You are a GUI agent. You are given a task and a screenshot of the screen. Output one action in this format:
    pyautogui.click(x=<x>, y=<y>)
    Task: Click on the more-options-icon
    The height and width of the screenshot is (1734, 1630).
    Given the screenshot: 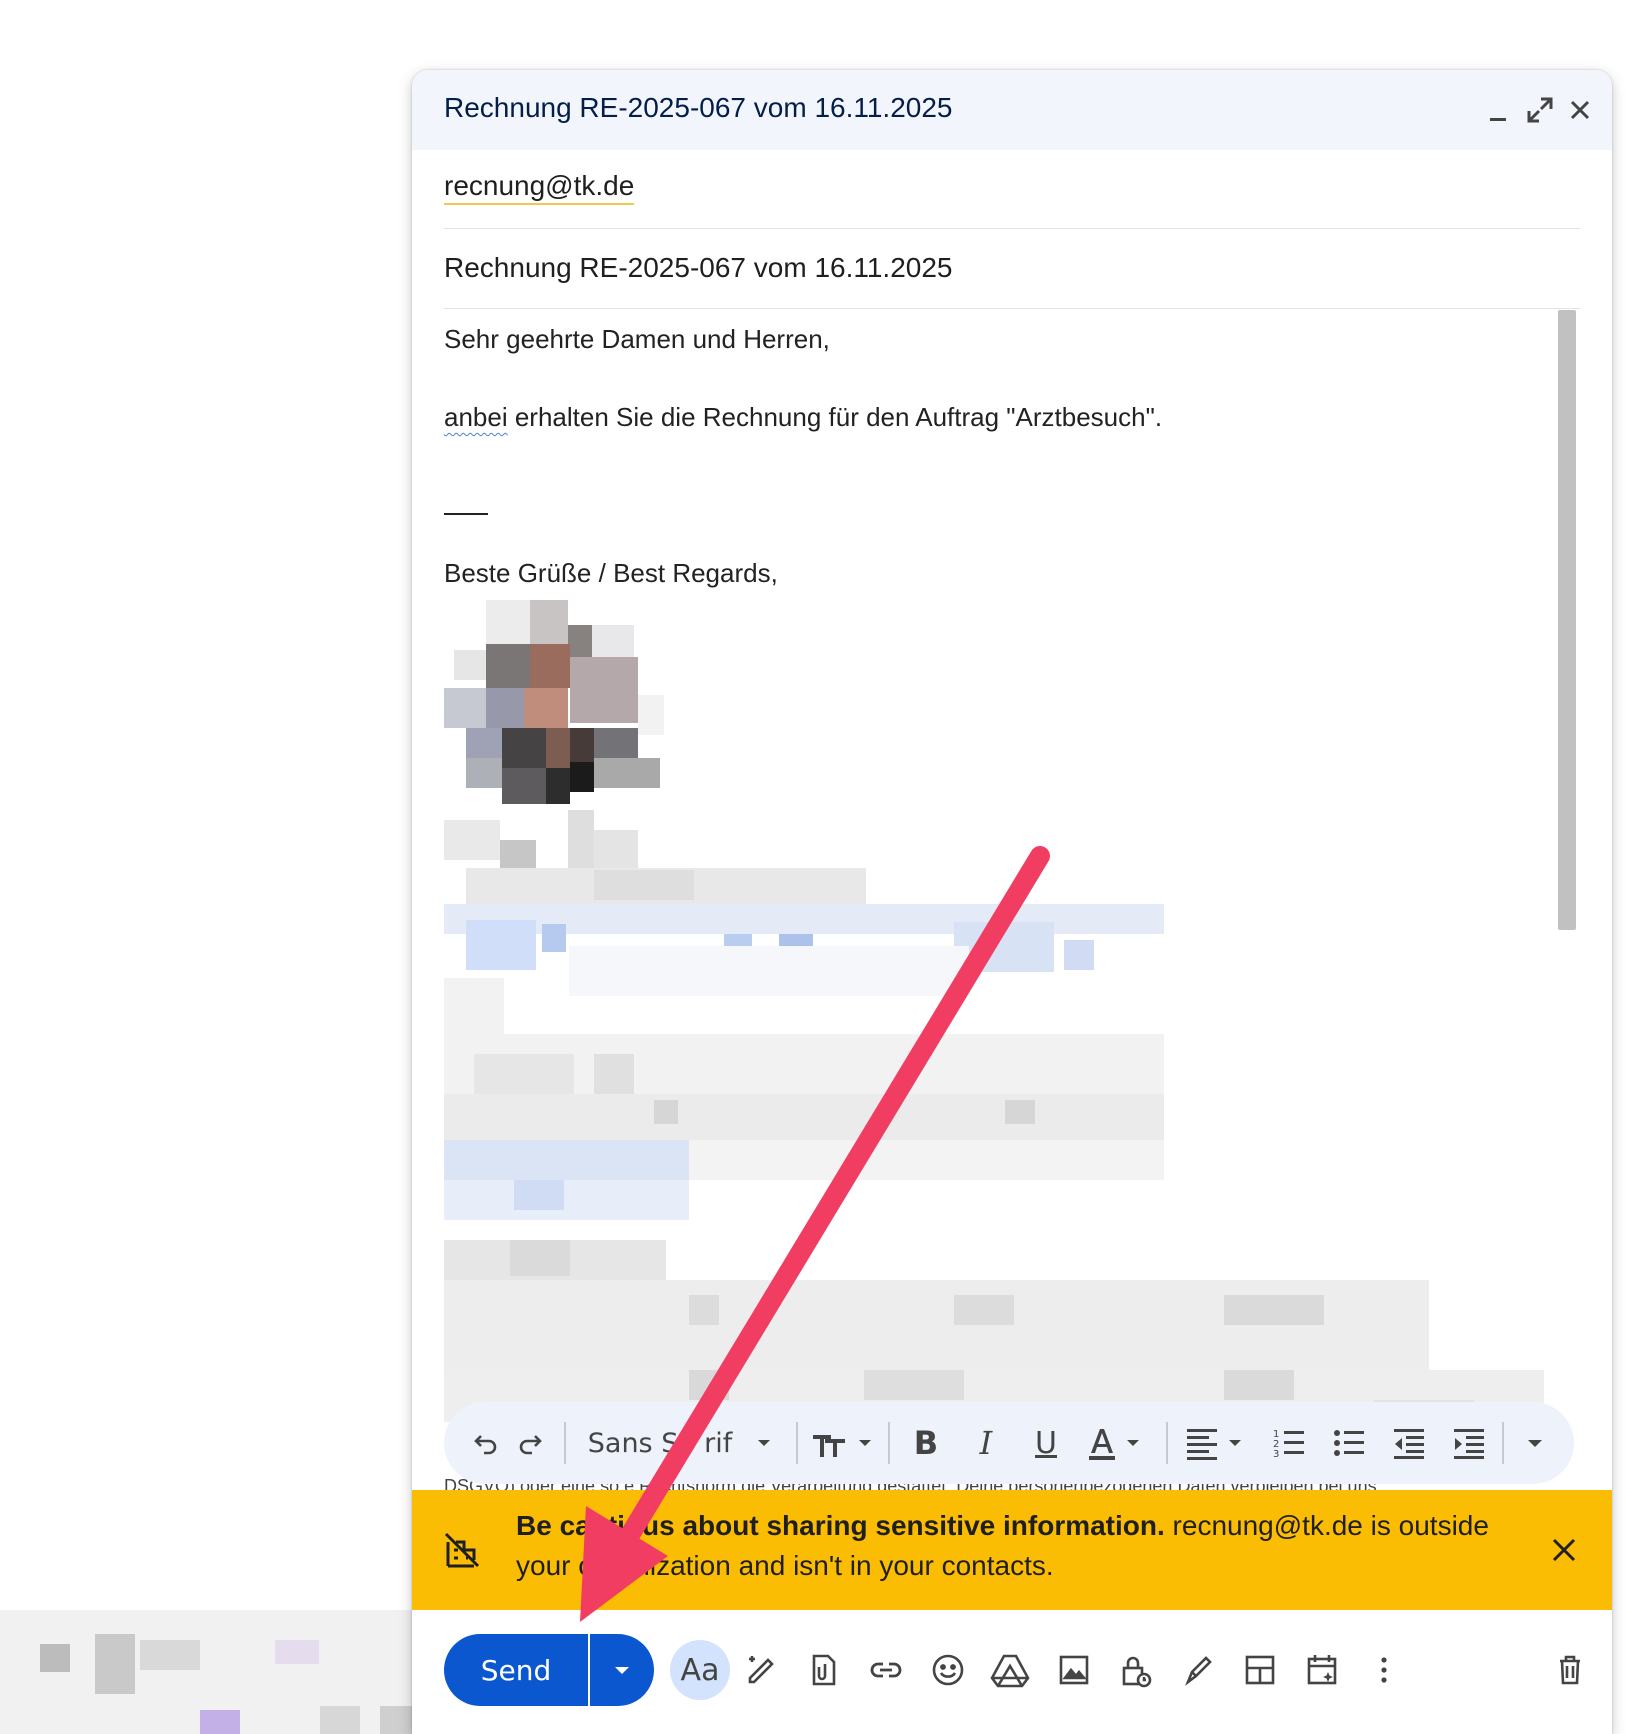 What is the action you would take?
    pyautogui.click(x=1384, y=1670)
    